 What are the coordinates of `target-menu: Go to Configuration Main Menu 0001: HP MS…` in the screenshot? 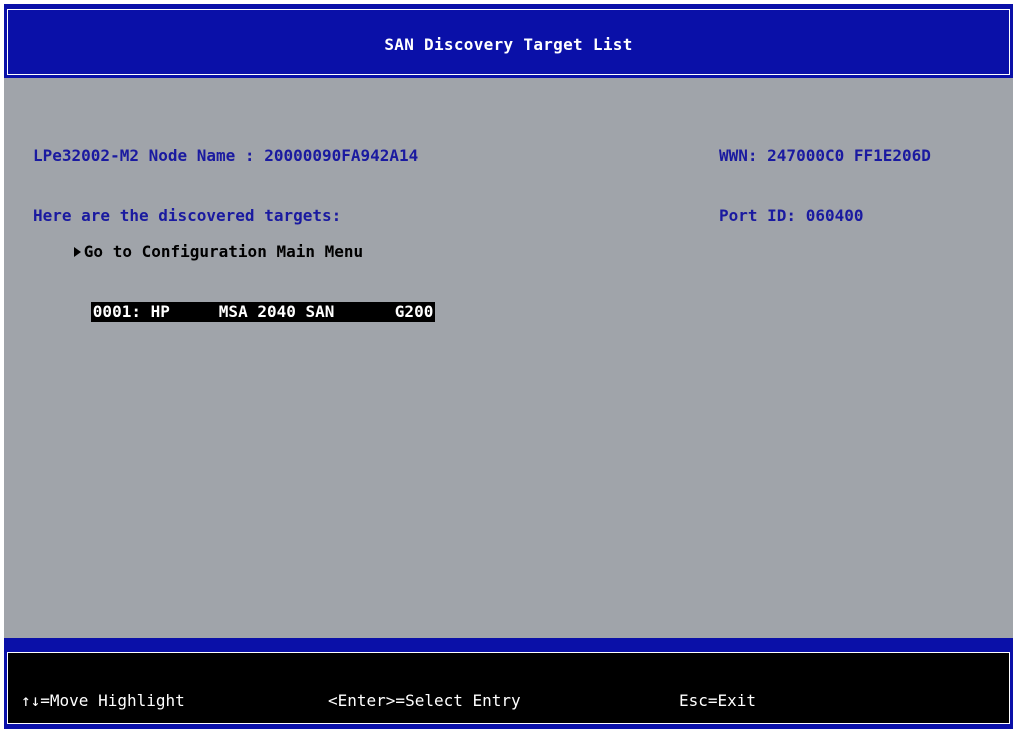 It's located at (225, 262).